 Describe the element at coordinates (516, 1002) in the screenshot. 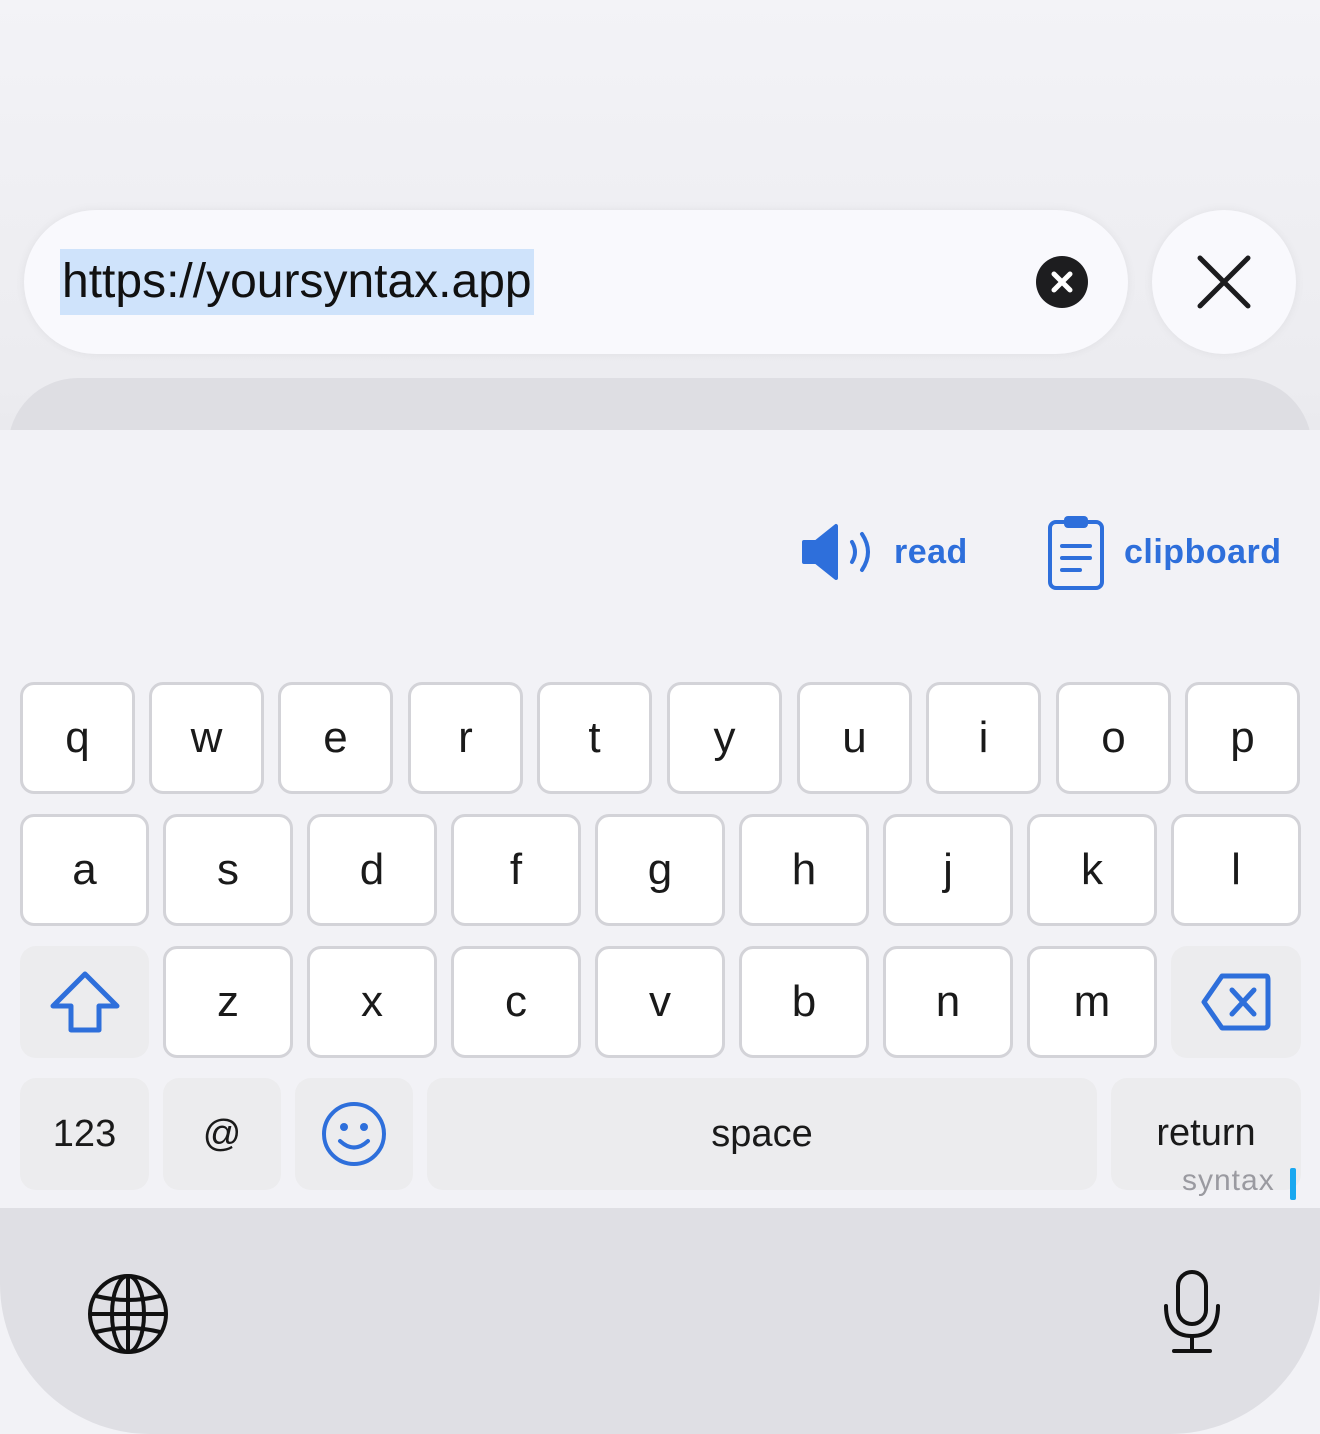

I see `key-c: c` at that location.